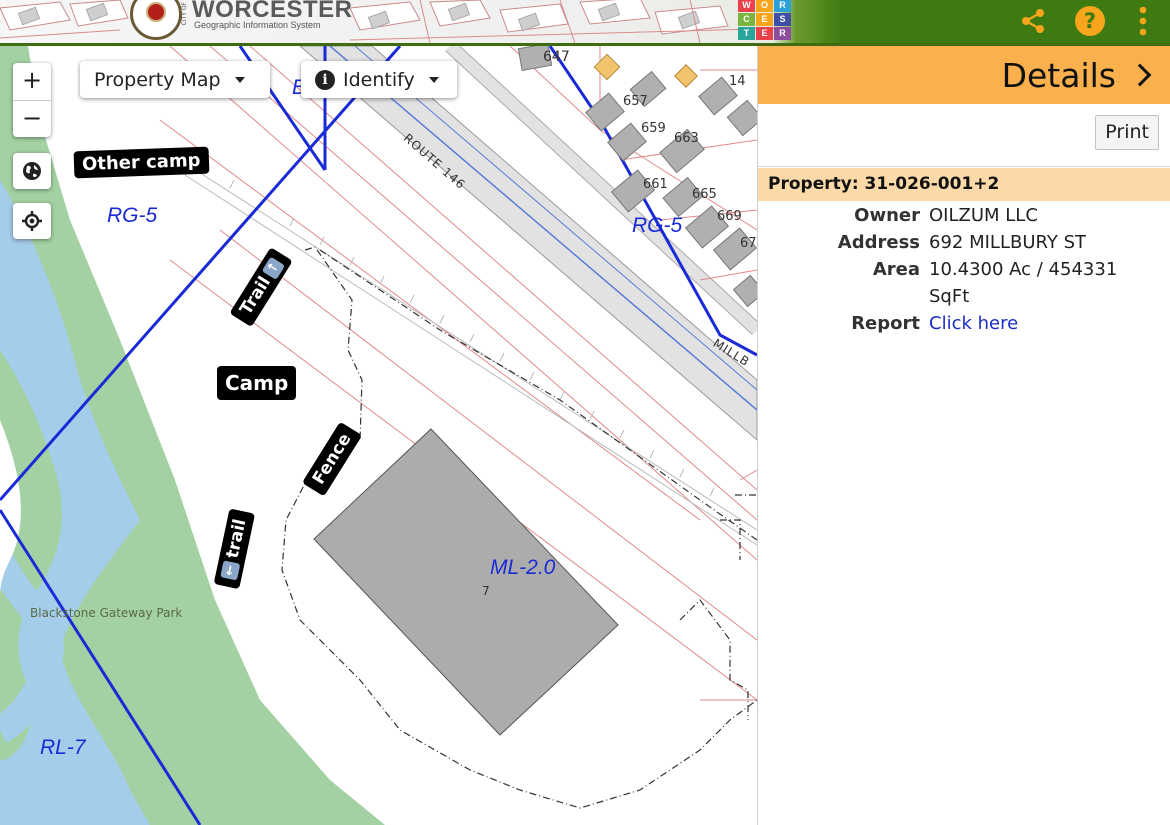 This screenshot has width=1170, height=825. I want to click on up-arrow-icon: ↑, so click(273, 268).